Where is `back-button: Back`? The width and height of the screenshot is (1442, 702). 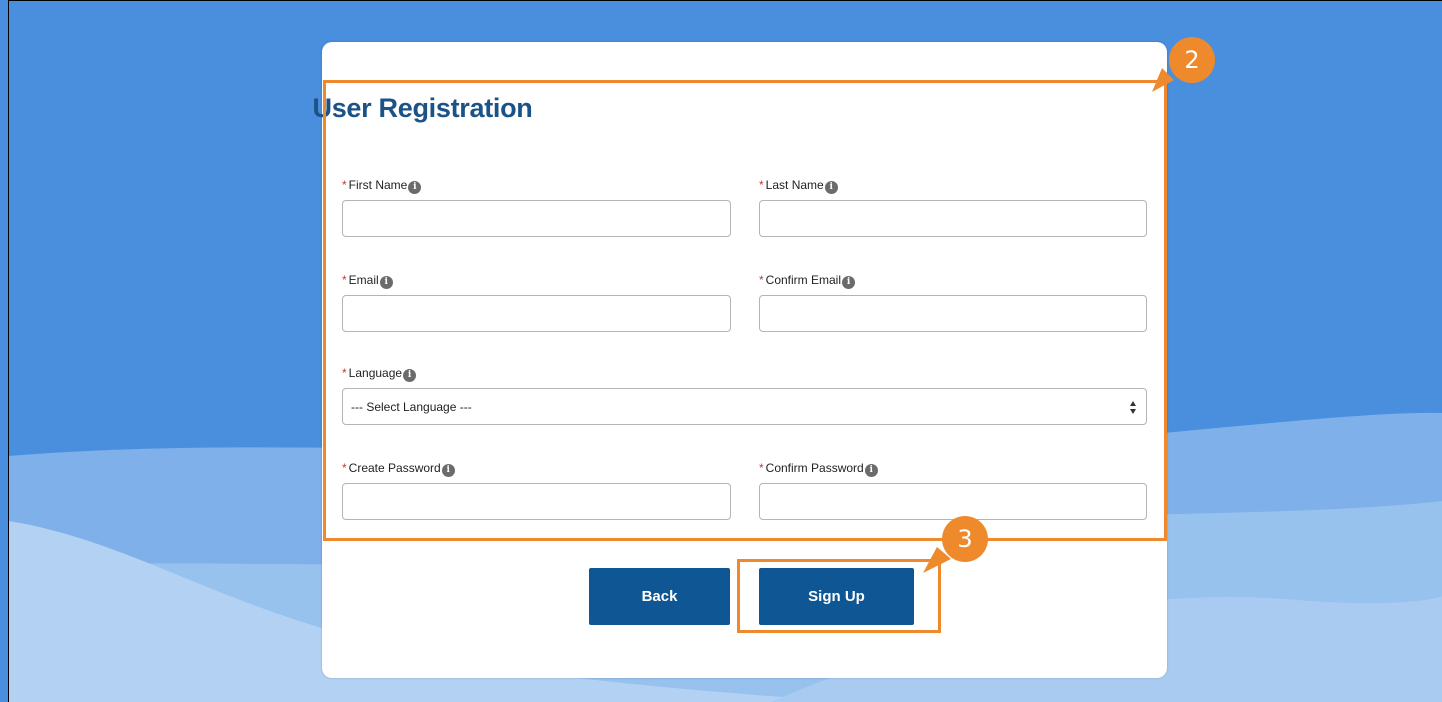
back-button: Back is located at coordinates (659, 596).